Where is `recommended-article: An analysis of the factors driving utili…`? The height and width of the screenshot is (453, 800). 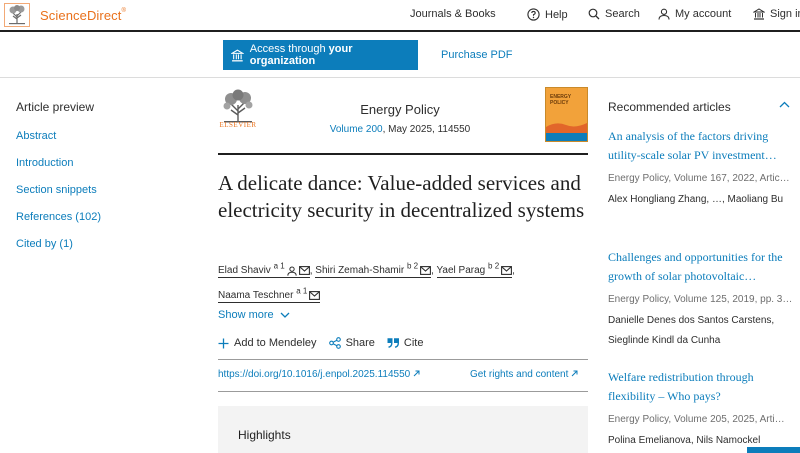 recommended-article: An analysis of the factors driving utili… is located at coordinates (700, 168).